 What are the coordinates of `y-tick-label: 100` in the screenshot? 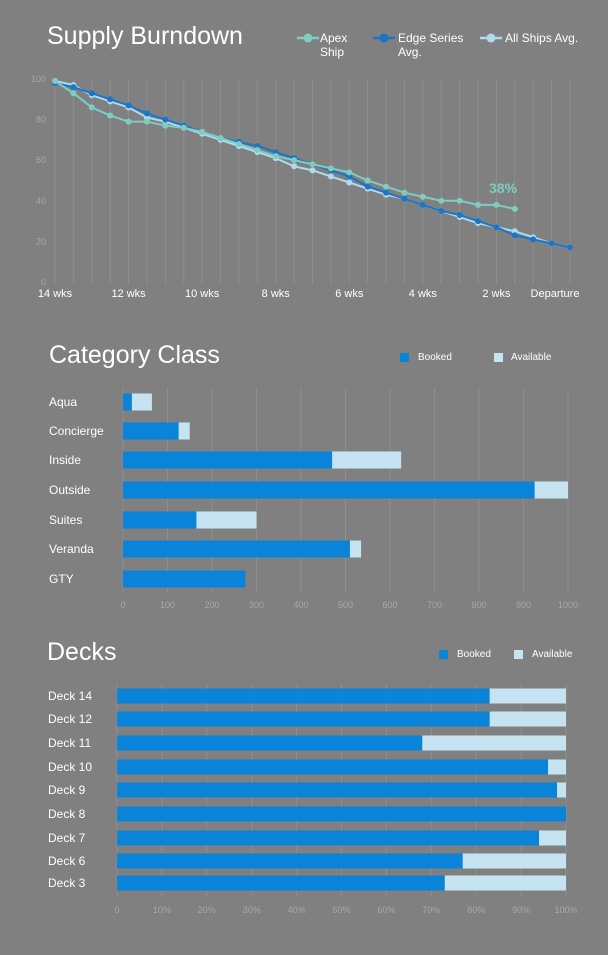 It's located at (38, 79).